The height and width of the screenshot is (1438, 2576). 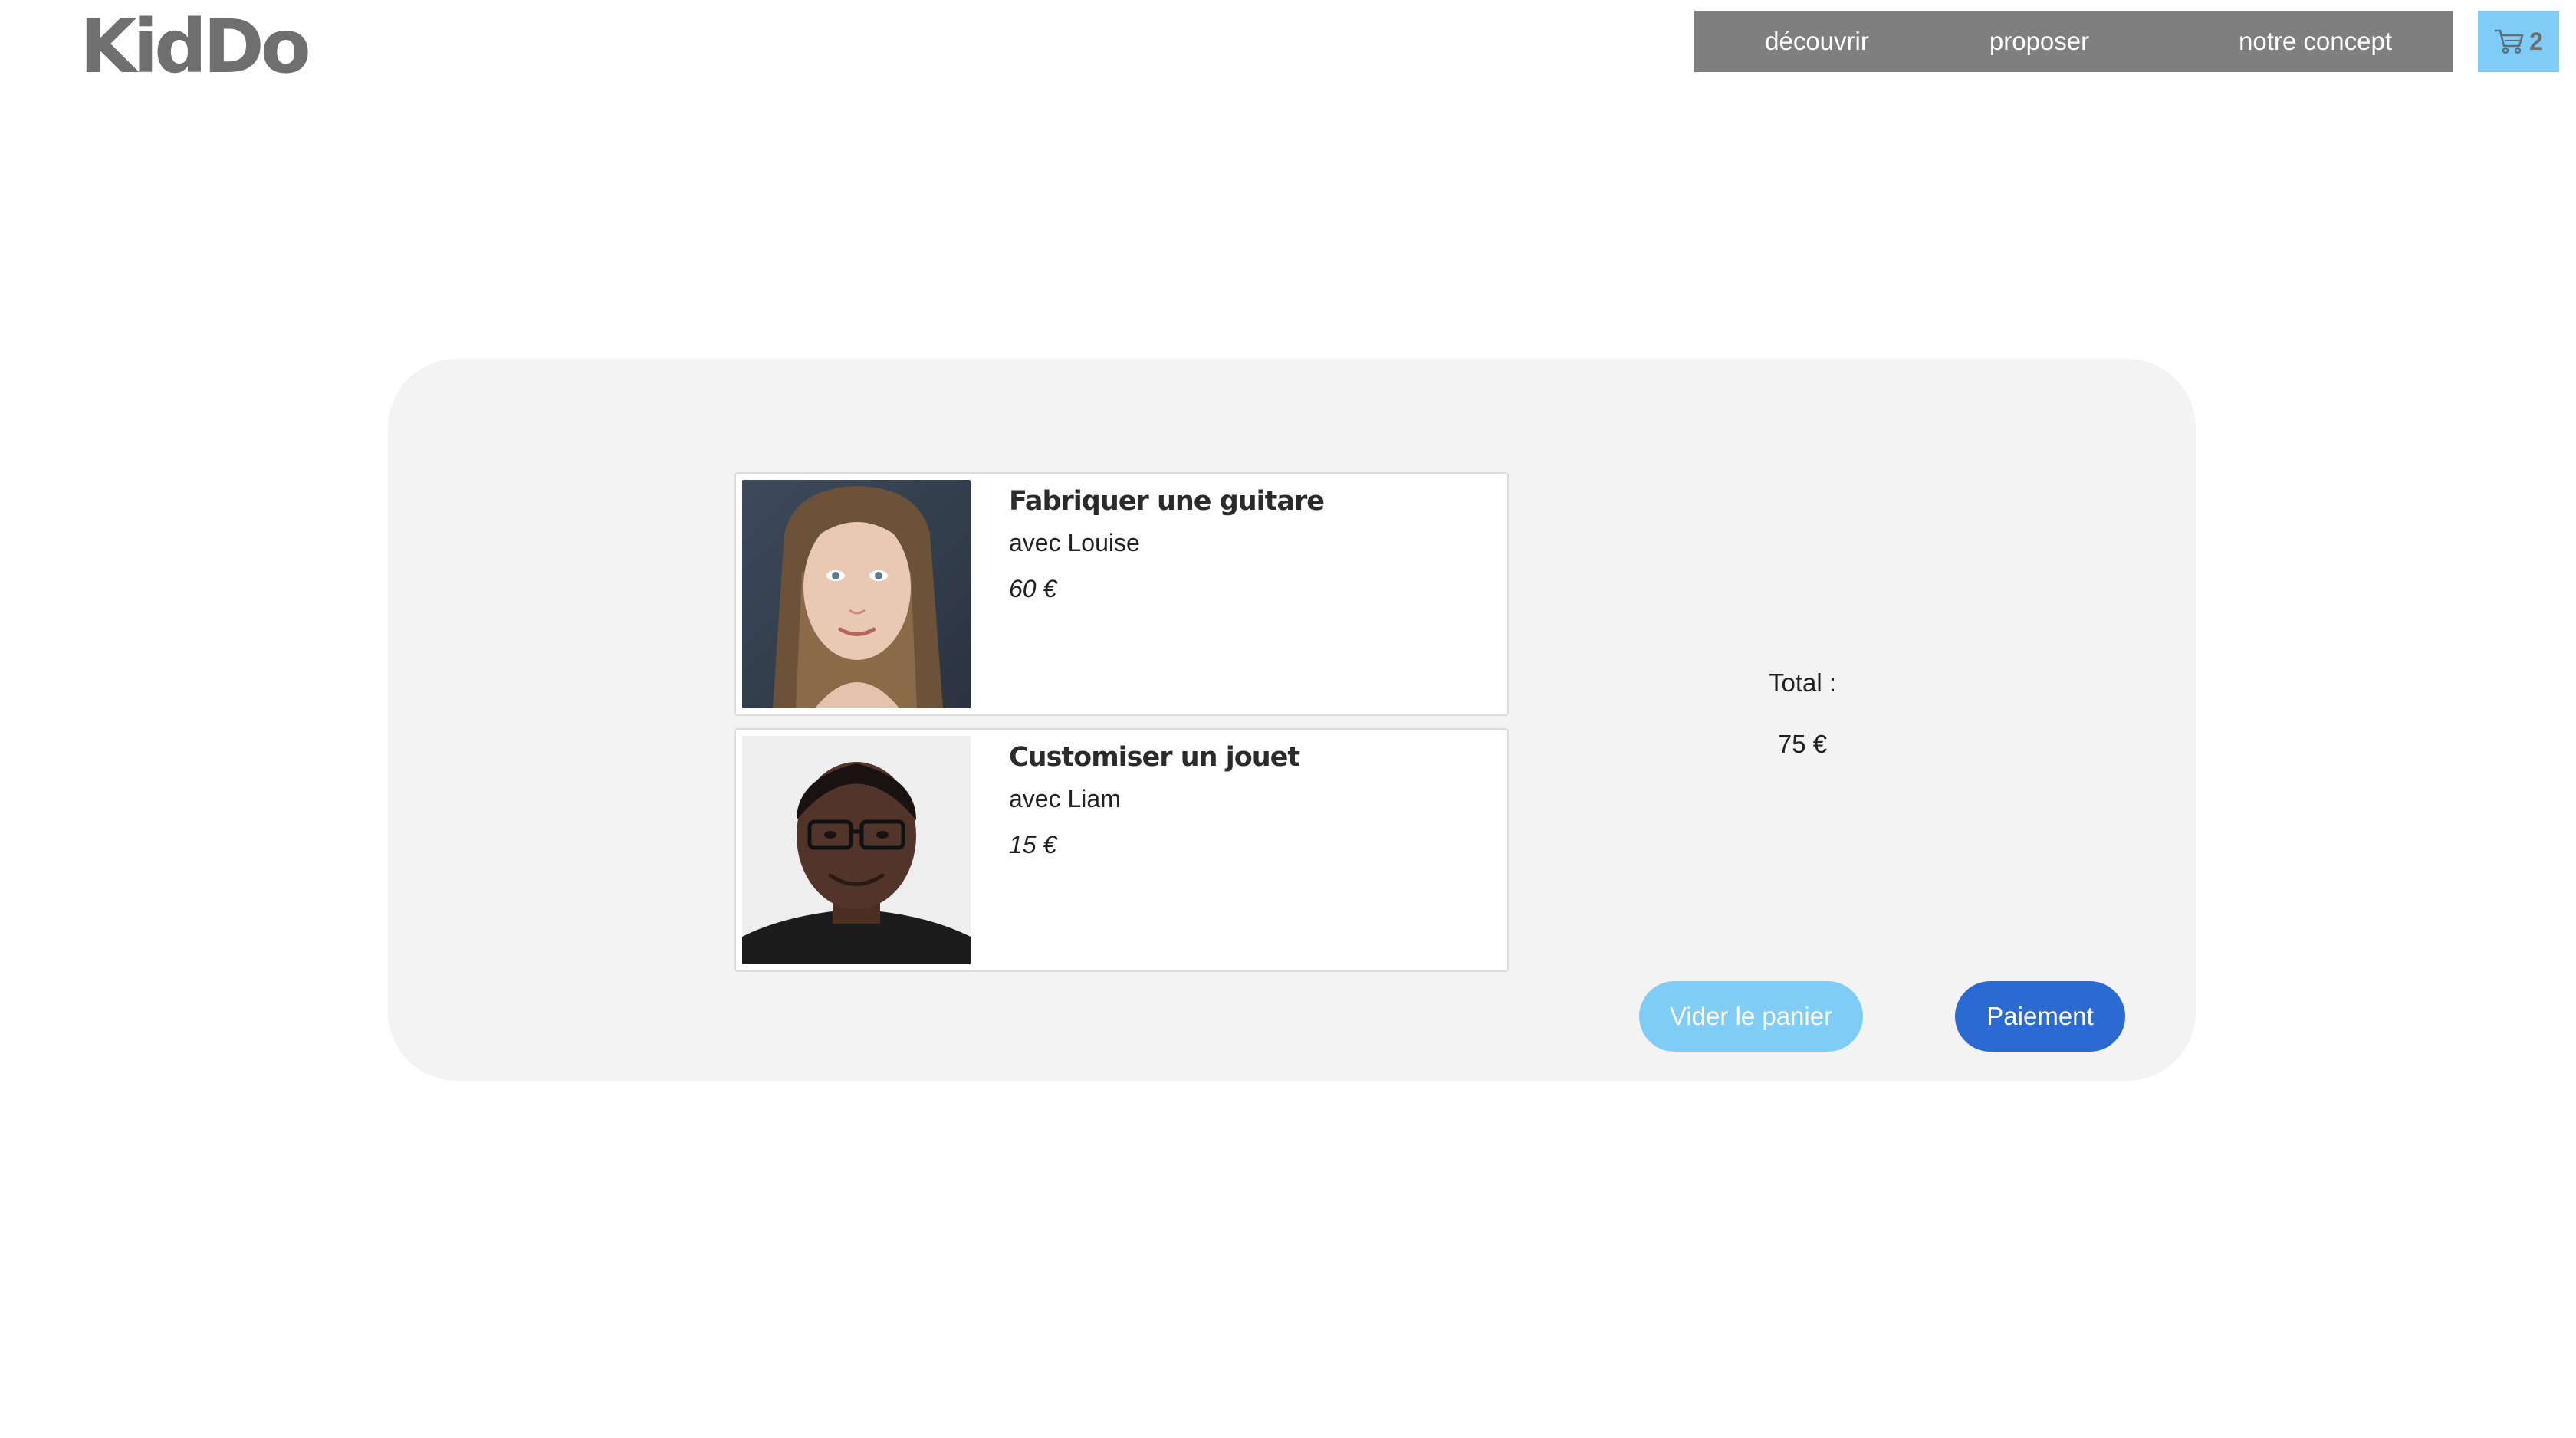 What do you see at coordinates (1065, 799) in the screenshot?
I see `host-name: avec Liam` at bounding box center [1065, 799].